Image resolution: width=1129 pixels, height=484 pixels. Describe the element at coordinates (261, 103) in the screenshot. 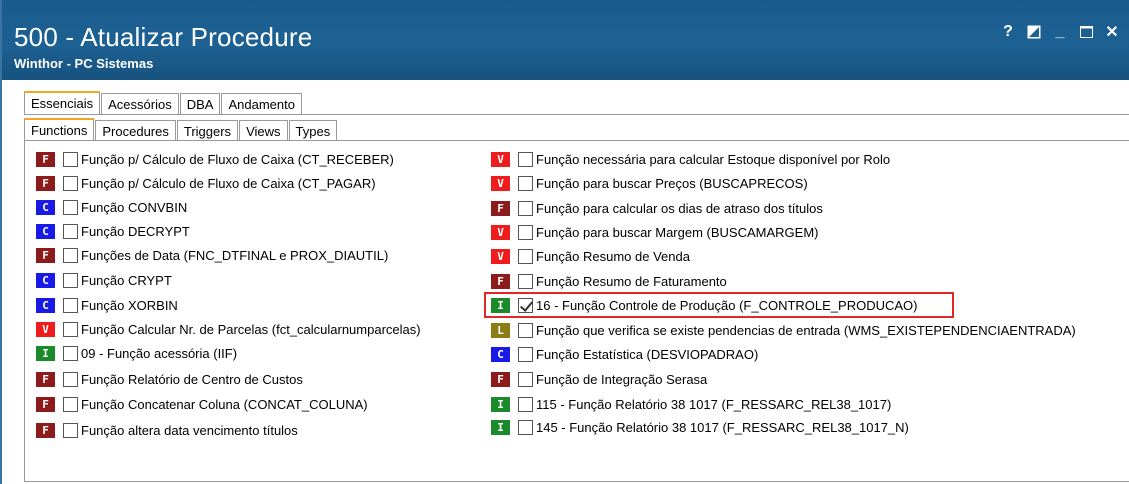

I see `tab-andamento: Andamento` at that location.